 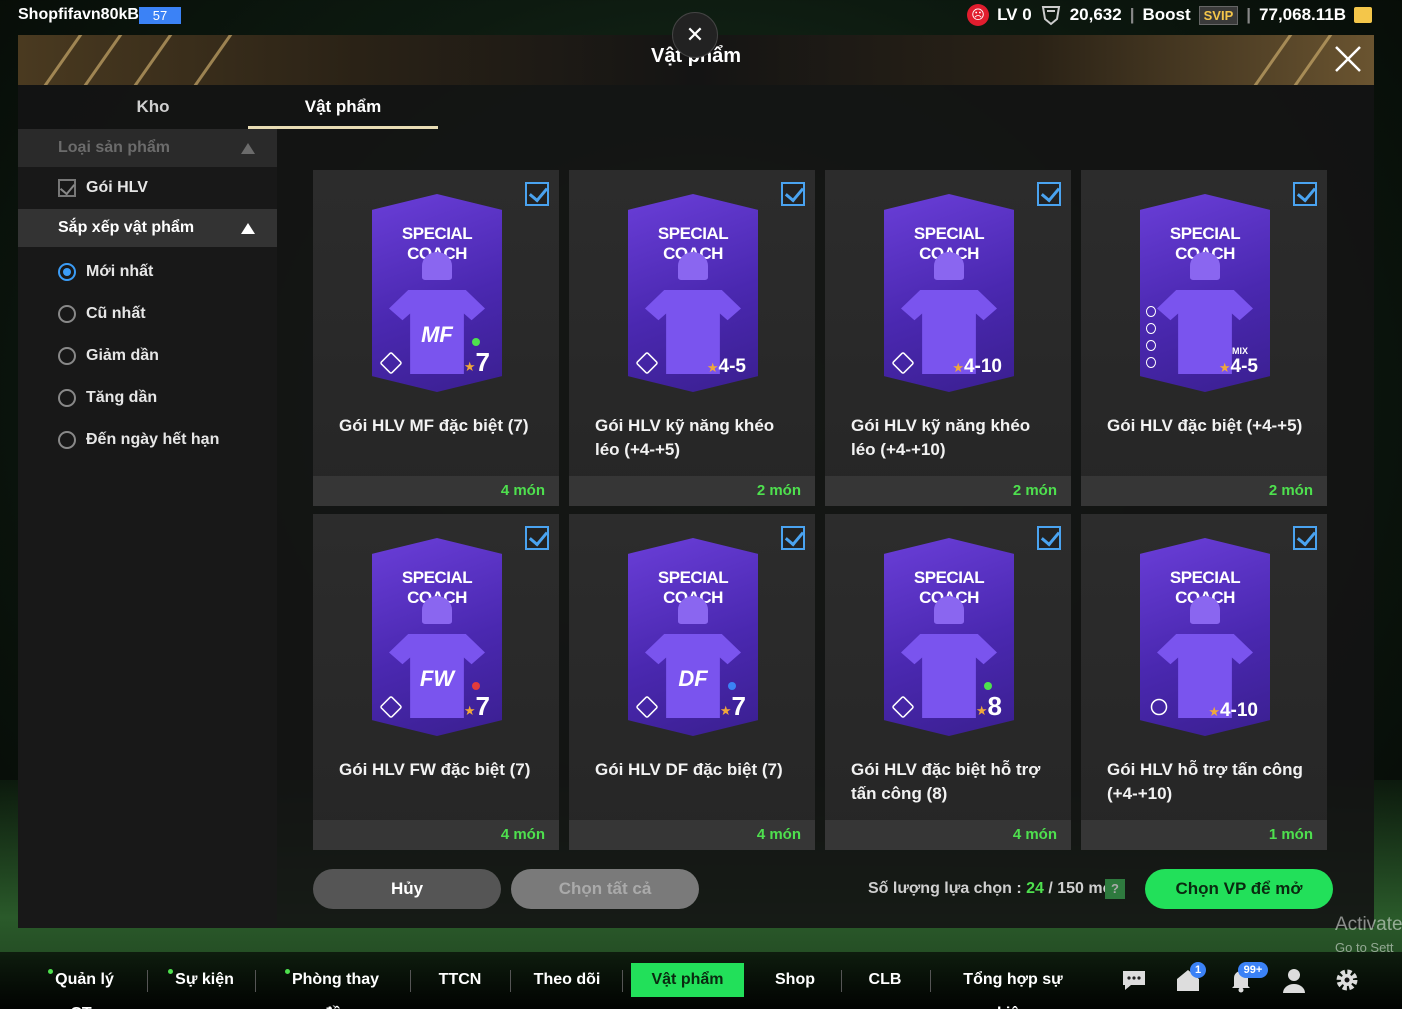 What do you see at coordinates (1204, 835) in the screenshot?
I see `item-count: 1 món` at bounding box center [1204, 835].